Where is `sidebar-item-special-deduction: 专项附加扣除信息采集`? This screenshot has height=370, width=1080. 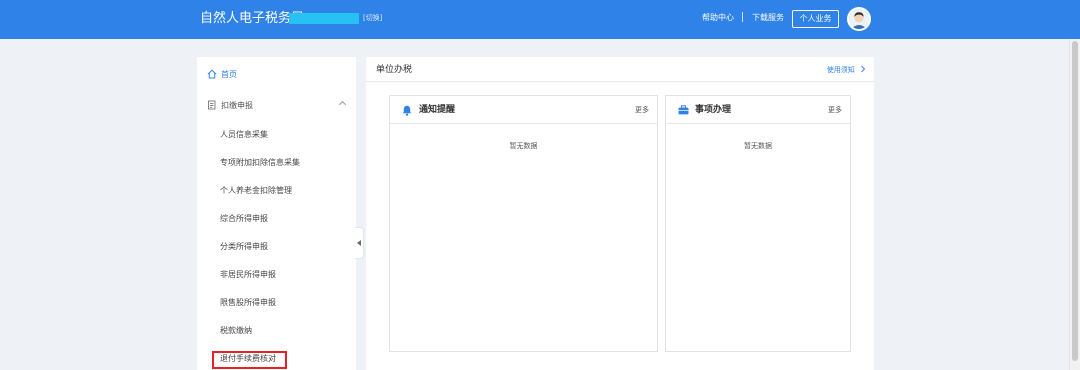
sidebar-item-special-deduction: 专项附加扣除信息采集 is located at coordinates (260, 163).